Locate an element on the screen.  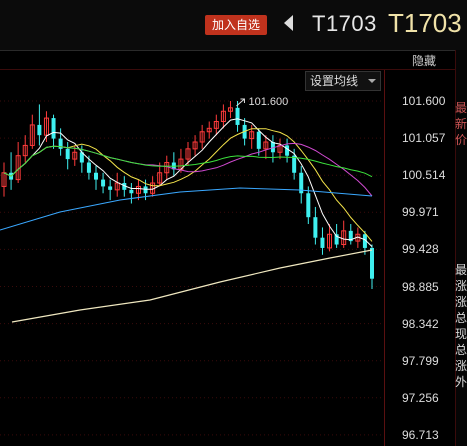
price-tick-label: 96.713 is located at coordinates (420, 434).